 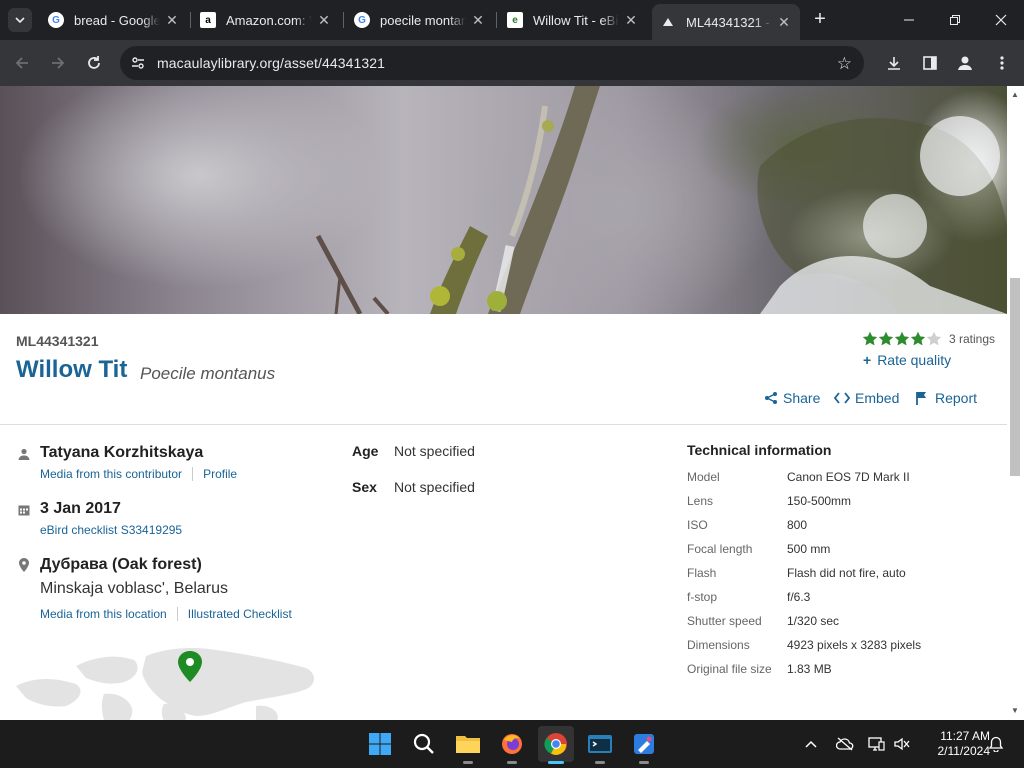 I want to click on tab-search-button, so click(x=20, y=20).